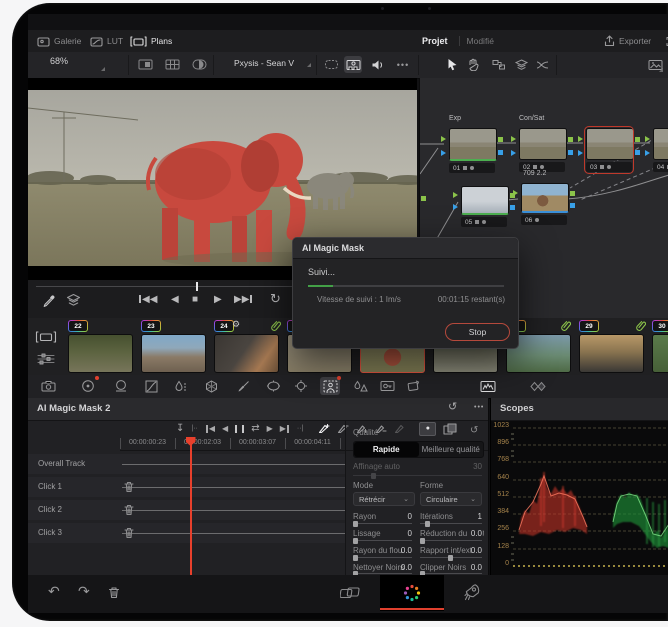 This screenshot has height=627, width=668. What do you see at coordinates (151, 386) in the screenshot?
I see `curves-icon` at bounding box center [151, 386].